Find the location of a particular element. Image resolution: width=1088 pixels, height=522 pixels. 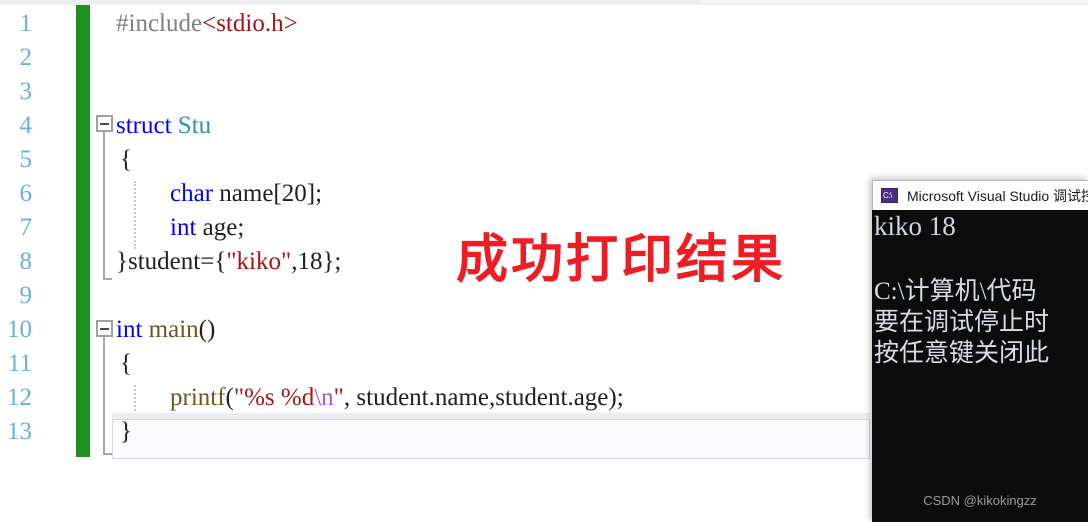

function-name-printf: printf is located at coordinates (198, 397).